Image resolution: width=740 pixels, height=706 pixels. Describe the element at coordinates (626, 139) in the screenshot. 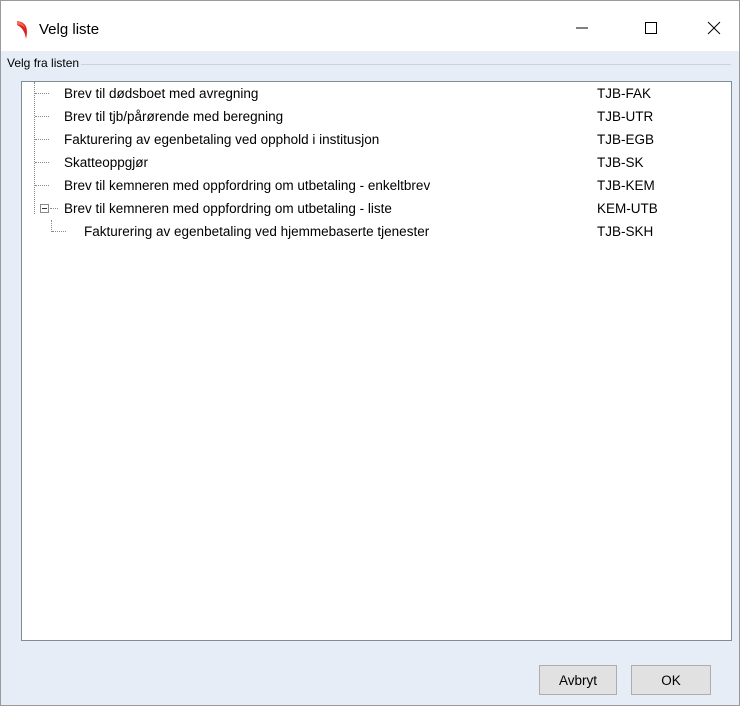

I see `item-code: TJB-EGB` at that location.